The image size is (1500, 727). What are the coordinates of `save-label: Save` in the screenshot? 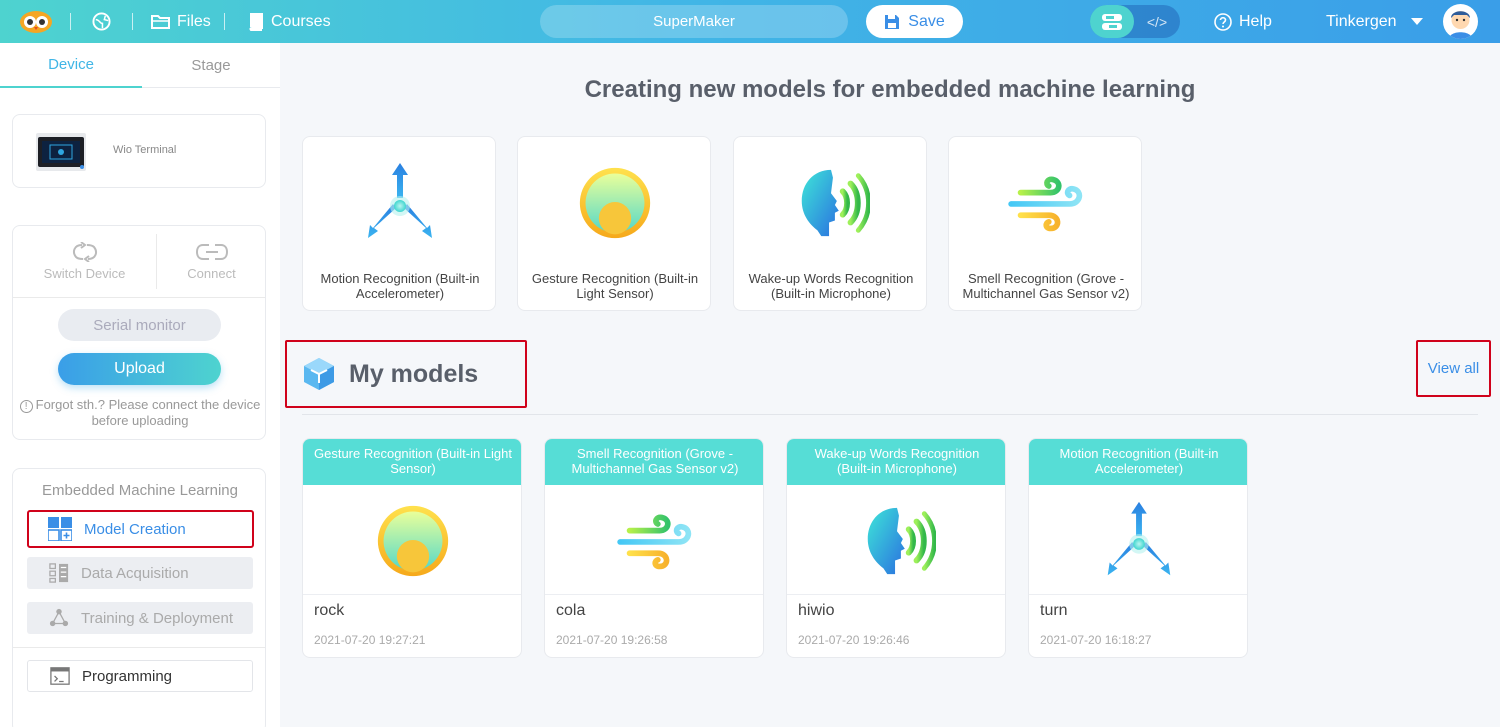 It's located at (926, 21).